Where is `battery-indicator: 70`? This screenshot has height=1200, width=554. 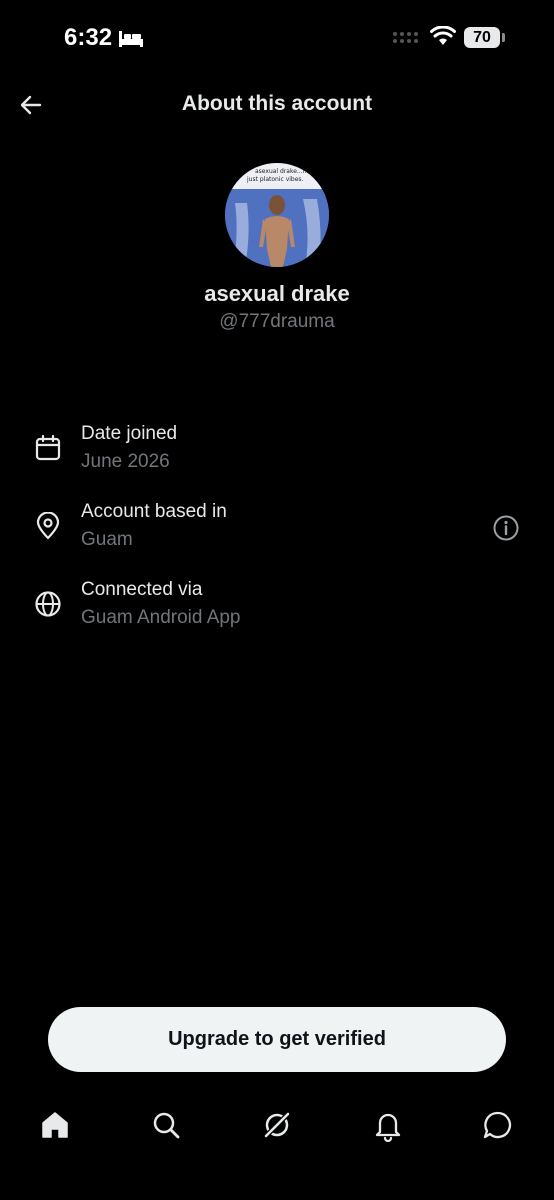
battery-indicator: 70 is located at coordinates (482, 37).